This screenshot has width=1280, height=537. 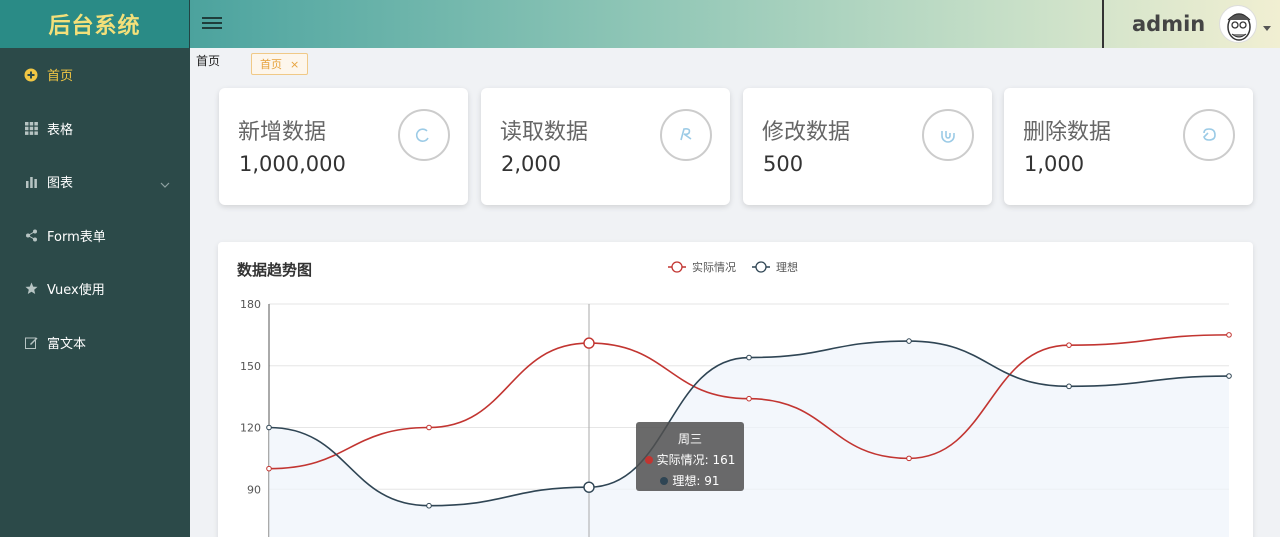 I want to click on caret-down-icon, so click(x=1267, y=28).